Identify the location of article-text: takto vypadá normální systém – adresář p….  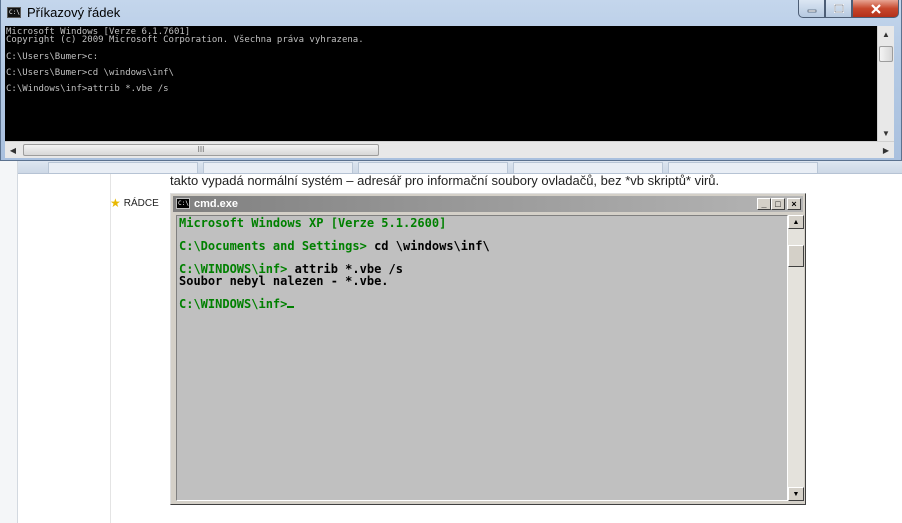
(445, 181).